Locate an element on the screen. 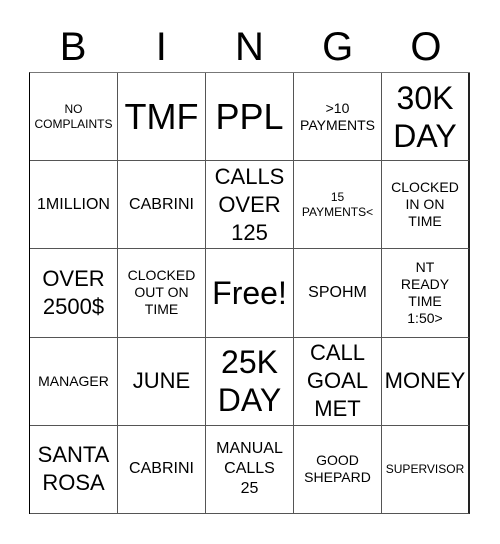 Image resolution: width=500 pixels, height=544 pixels. bingo-cell-label: Free! is located at coordinates (249, 292).